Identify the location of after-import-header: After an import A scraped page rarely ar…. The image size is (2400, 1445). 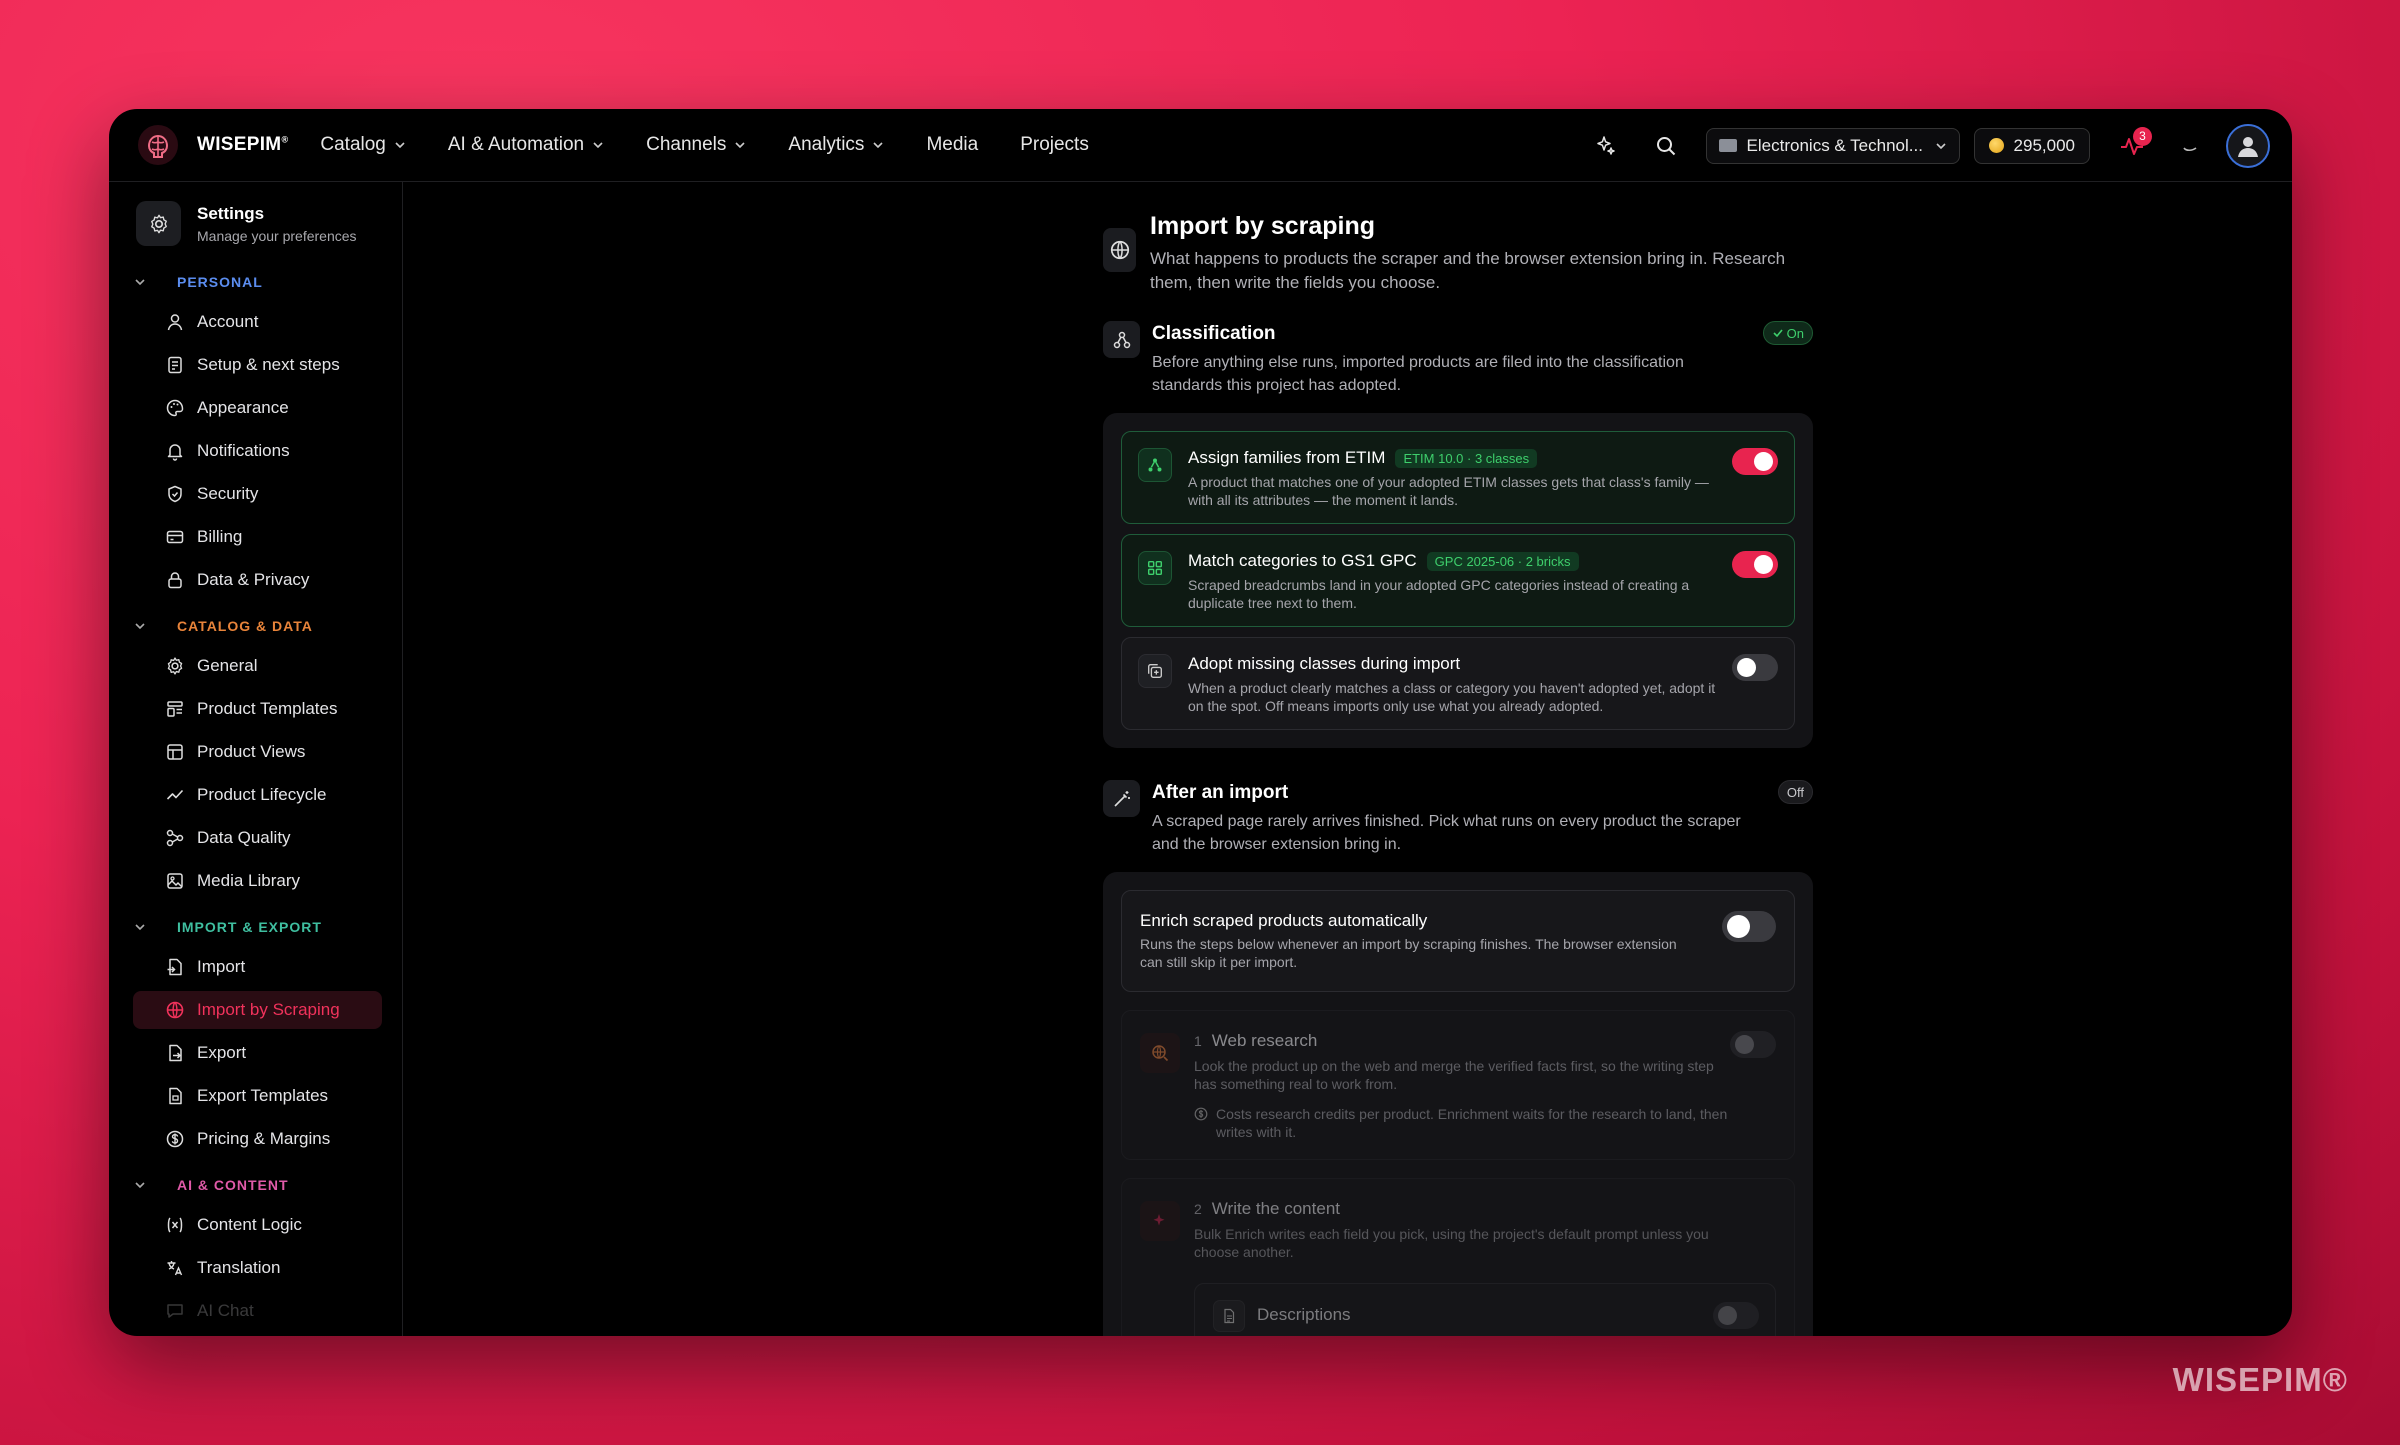
(1458, 818).